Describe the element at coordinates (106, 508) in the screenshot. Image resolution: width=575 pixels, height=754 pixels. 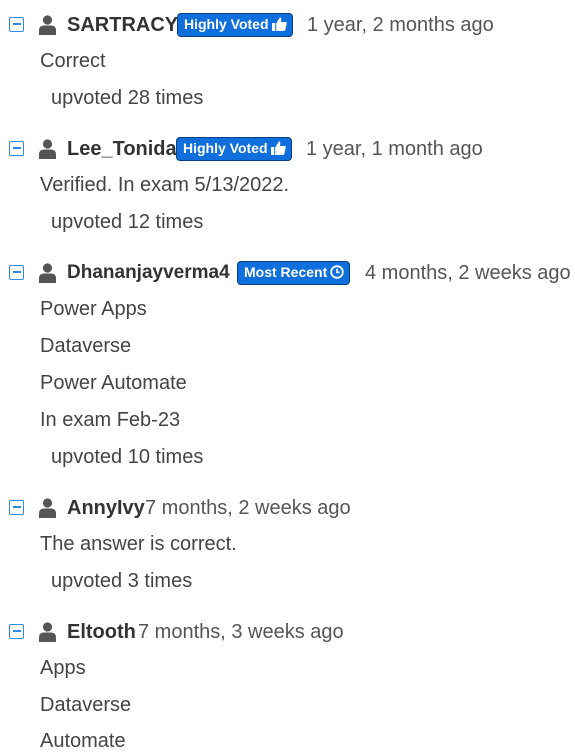
I see `username: AnnyIvy` at that location.